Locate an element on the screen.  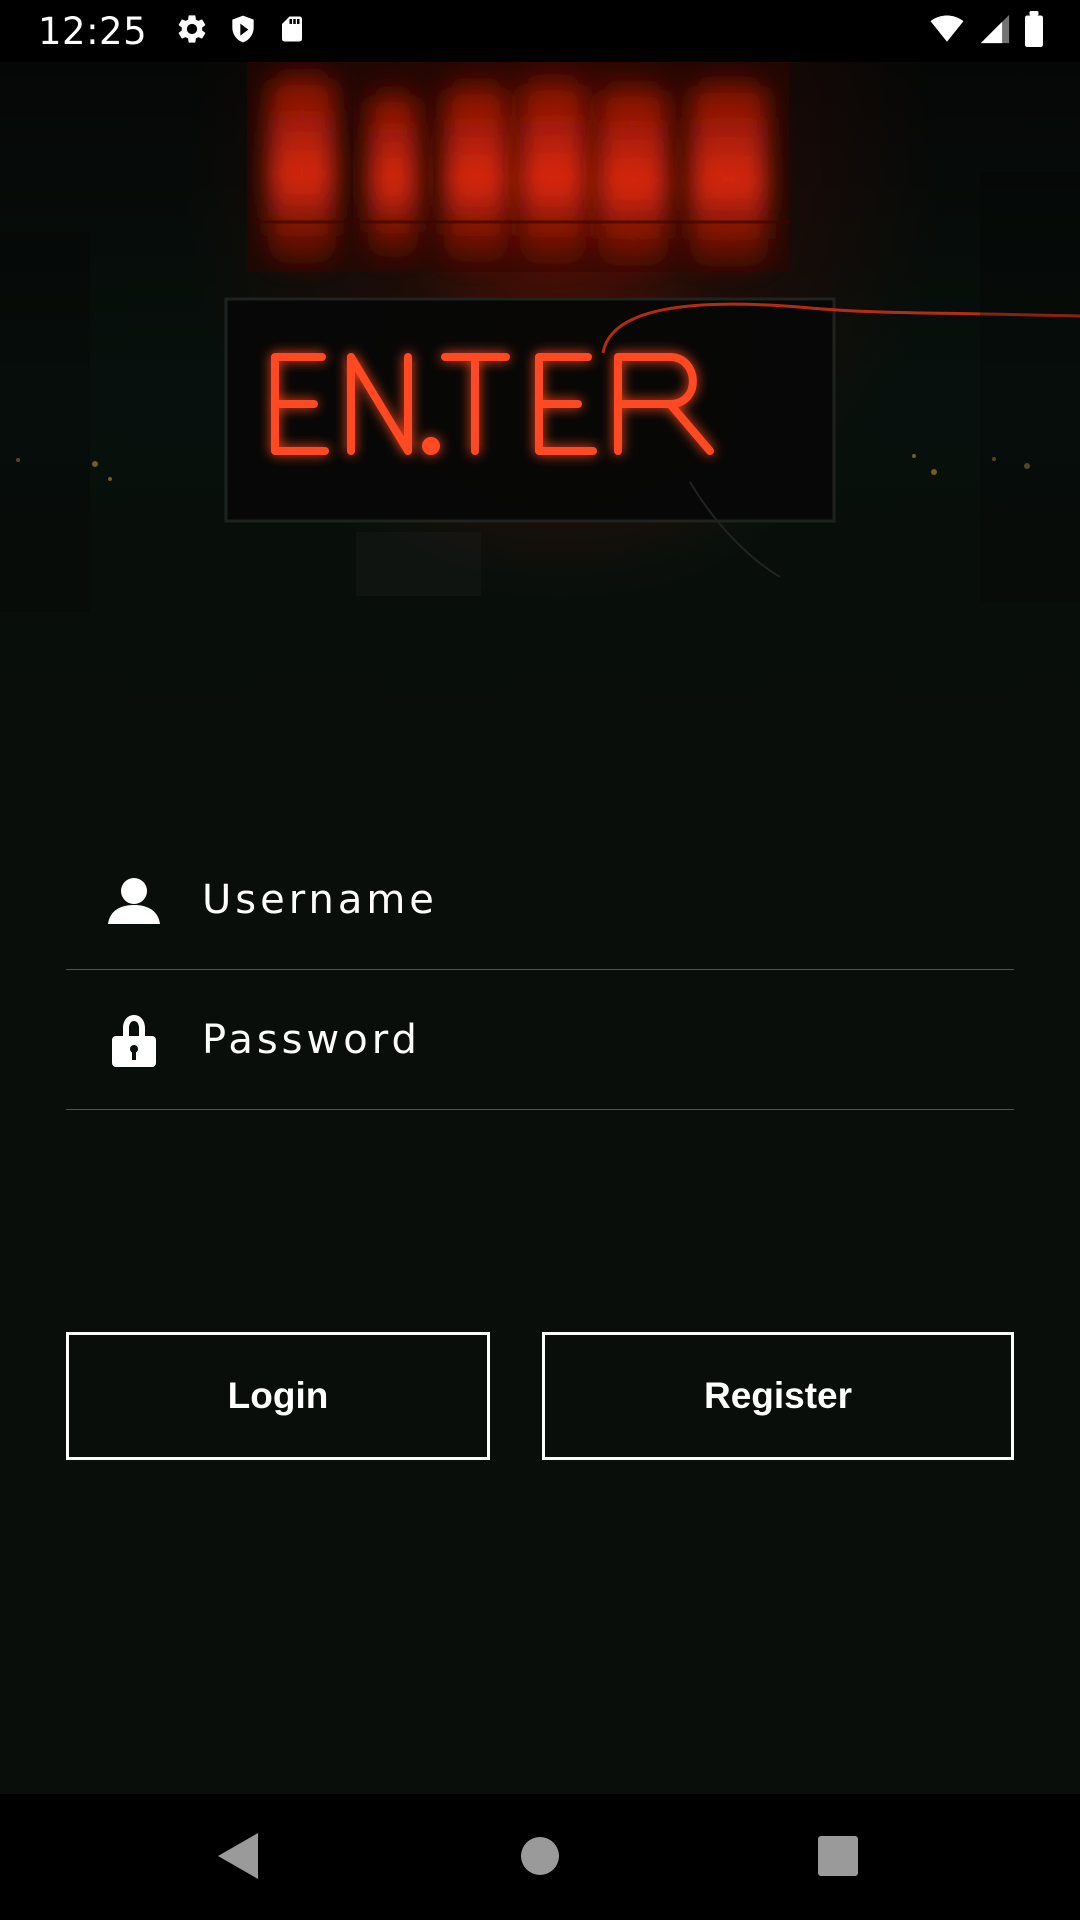
settings-icon is located at coordinates (192, 31).